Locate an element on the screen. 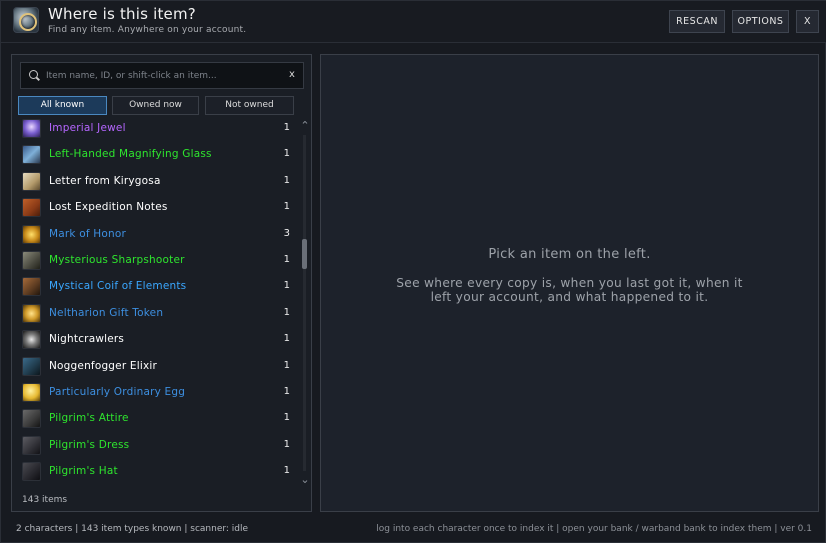 The height and width of the screenshot is (543, 826). page-subtitle: Find any item. Anywhere on your account. is located at coordinates (147, 30).